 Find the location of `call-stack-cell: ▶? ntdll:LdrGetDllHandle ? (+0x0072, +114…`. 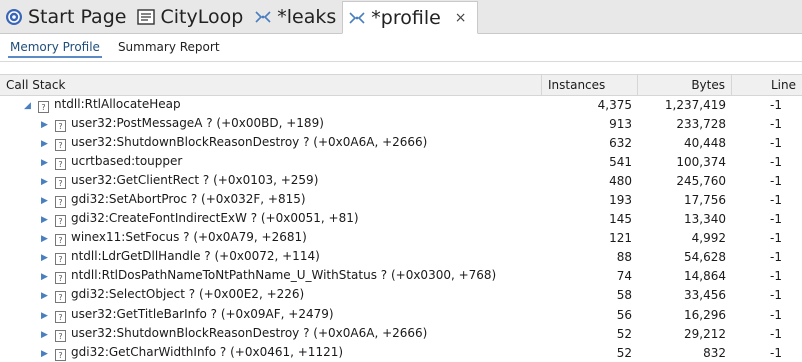

call-stack-cell: ▶? ntdll:LdrGetDllHandle ? (+0x0072, +114… is located at coordinates (271, 257).